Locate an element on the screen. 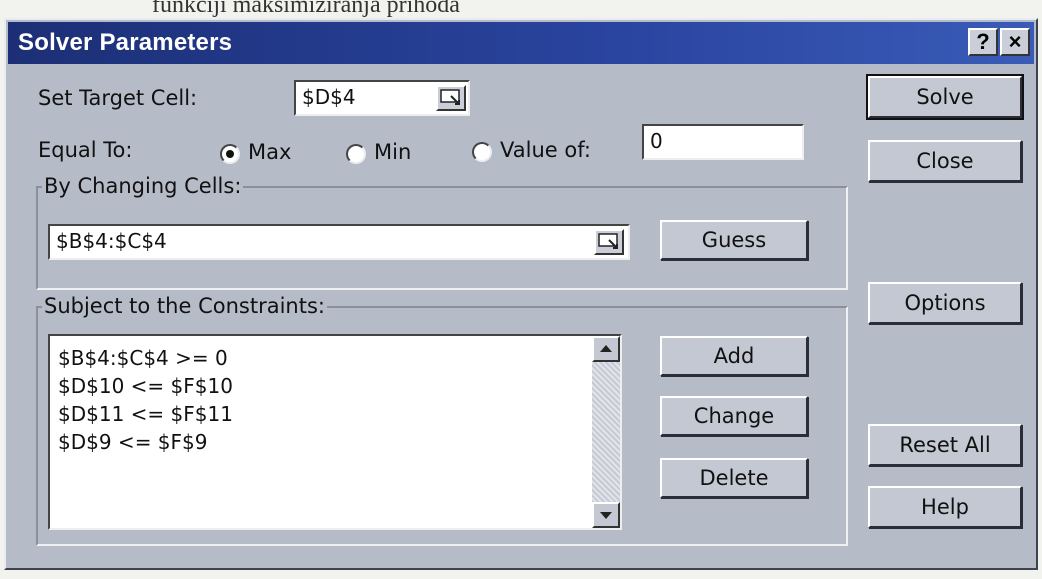  equal-to-label: Equal To: is located at coordinates (85, 150).